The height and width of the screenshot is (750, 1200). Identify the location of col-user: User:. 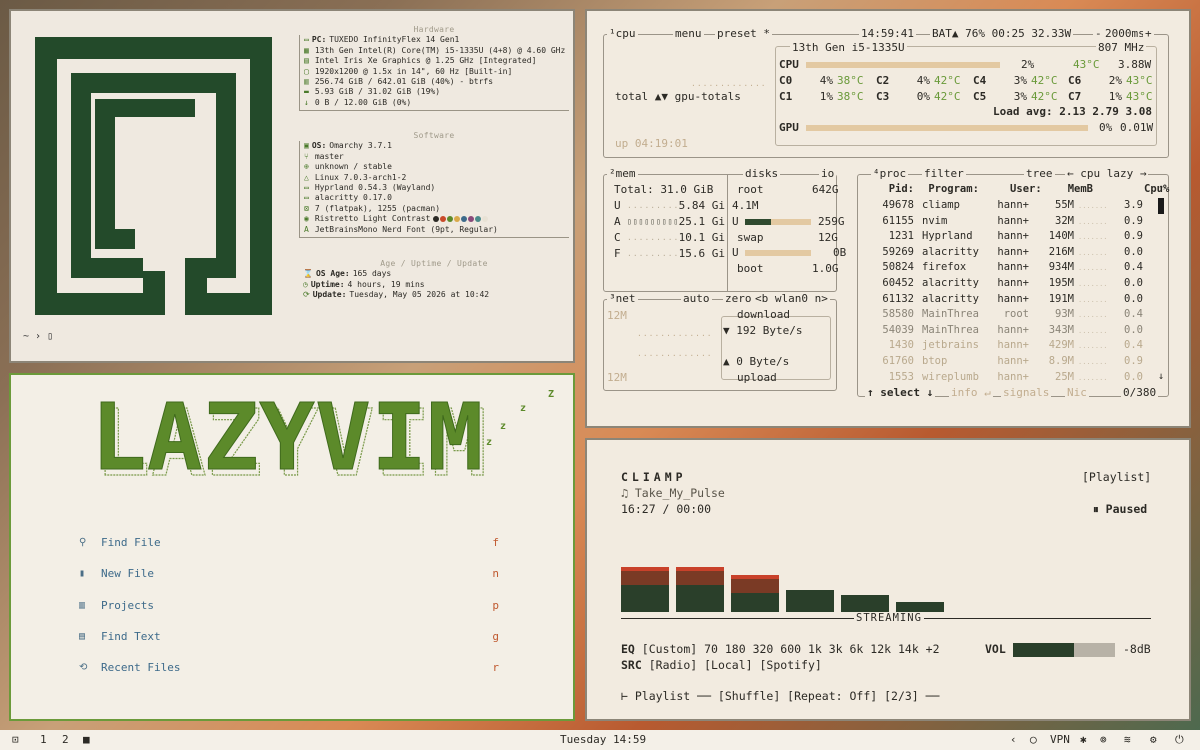
(1019, 189).